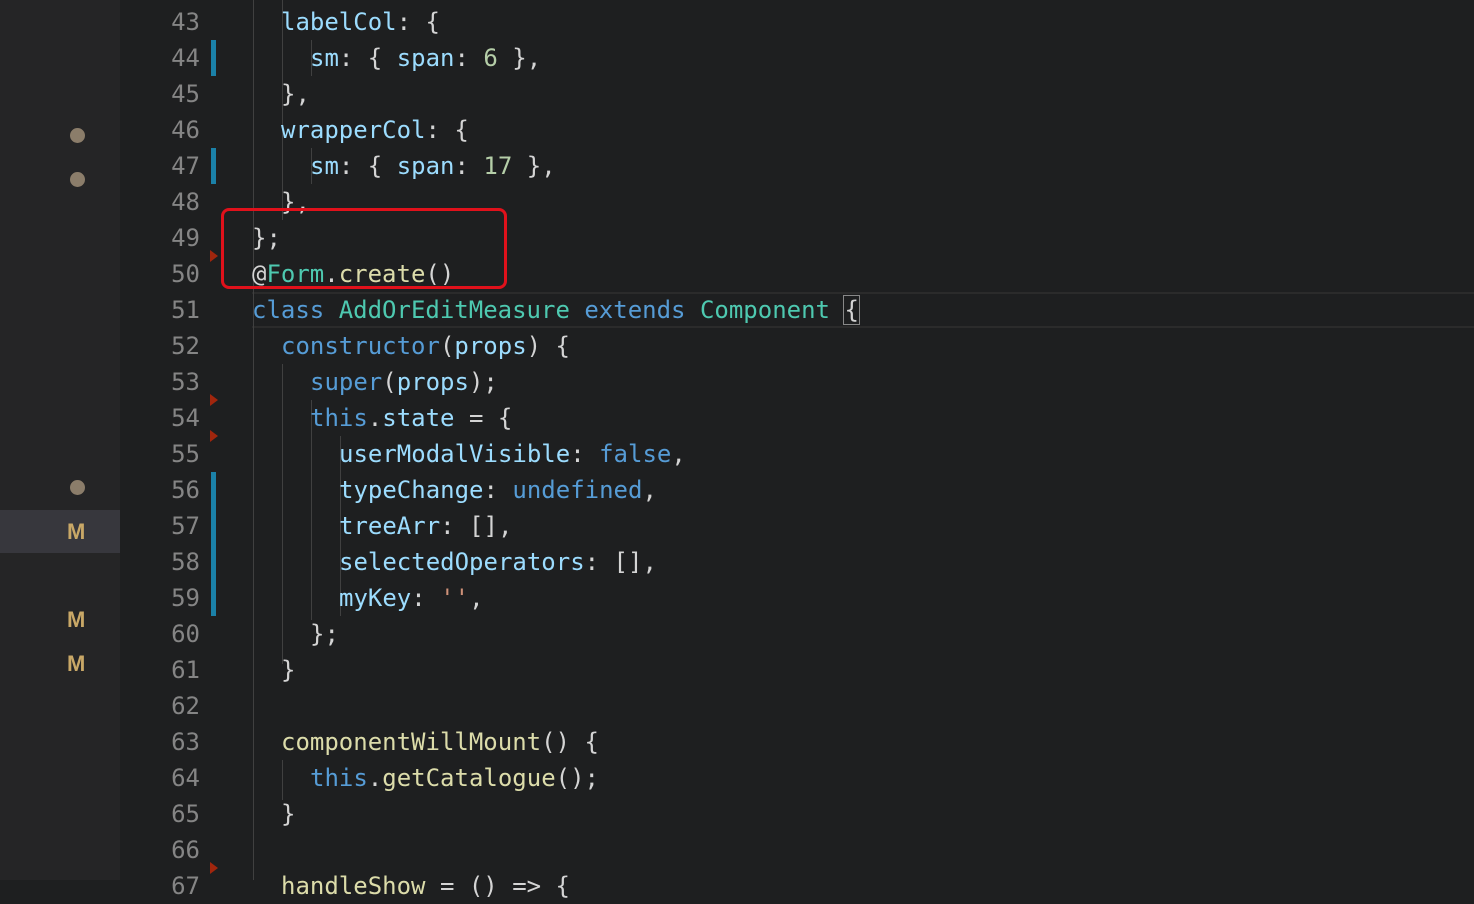  What do you see at coordinates (418, 418) in the screenshot?
I see `code-token: state` at bounding box center [418, 418].